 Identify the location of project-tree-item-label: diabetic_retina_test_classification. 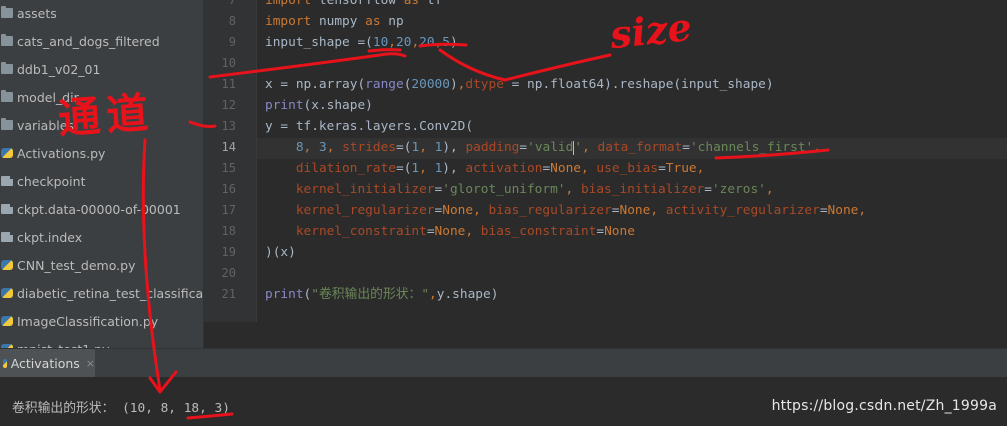
(110, 293).